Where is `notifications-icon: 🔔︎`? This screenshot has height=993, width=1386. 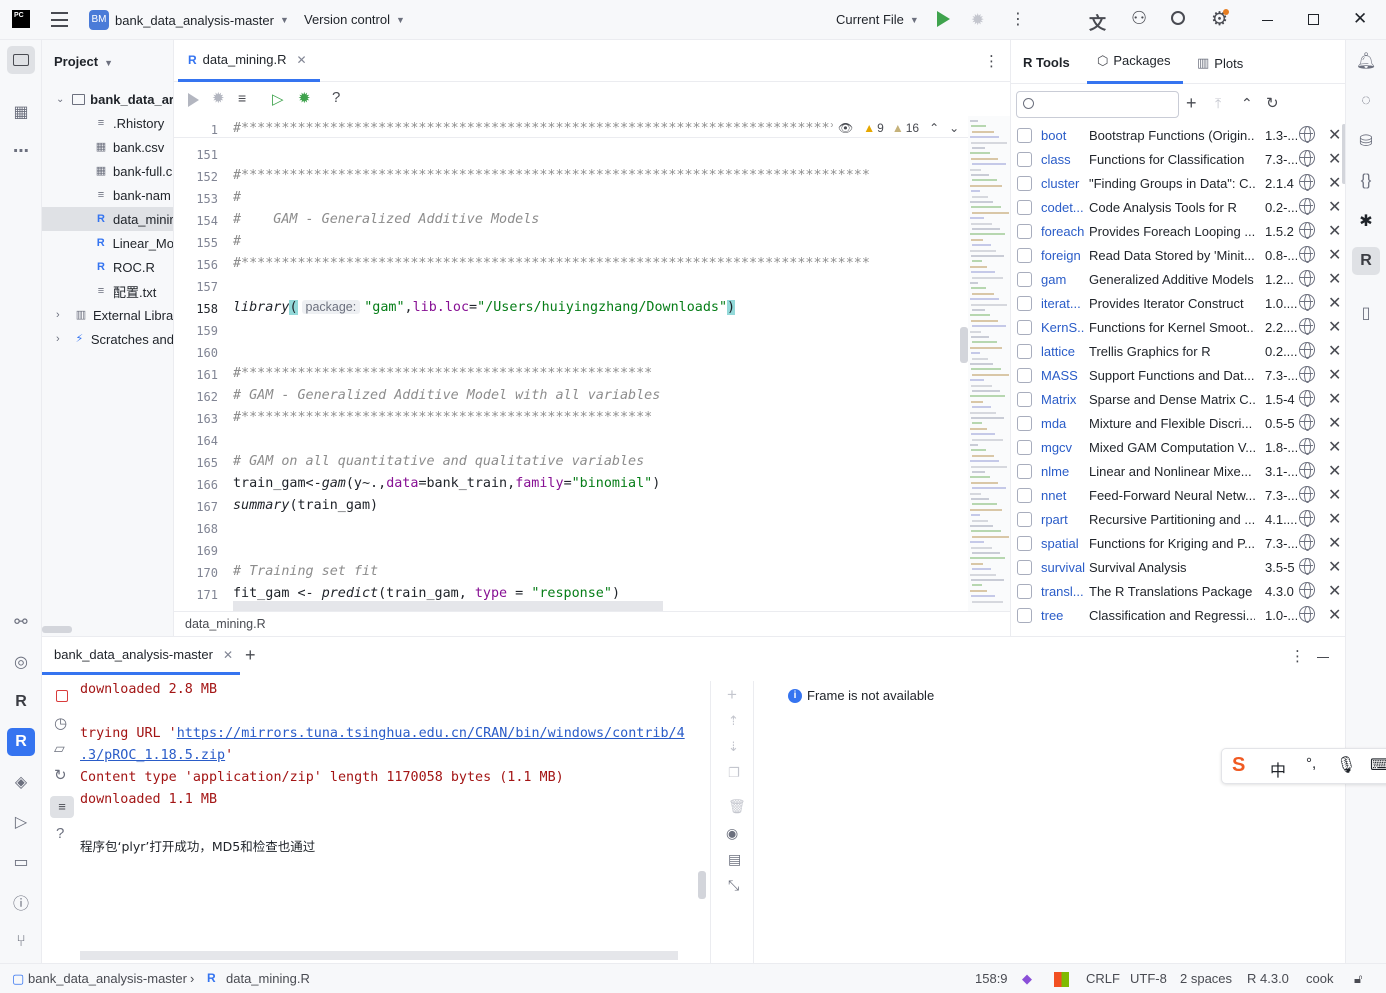
notifications-icon: 🔔︎ is located at coordinates (1366, 61).